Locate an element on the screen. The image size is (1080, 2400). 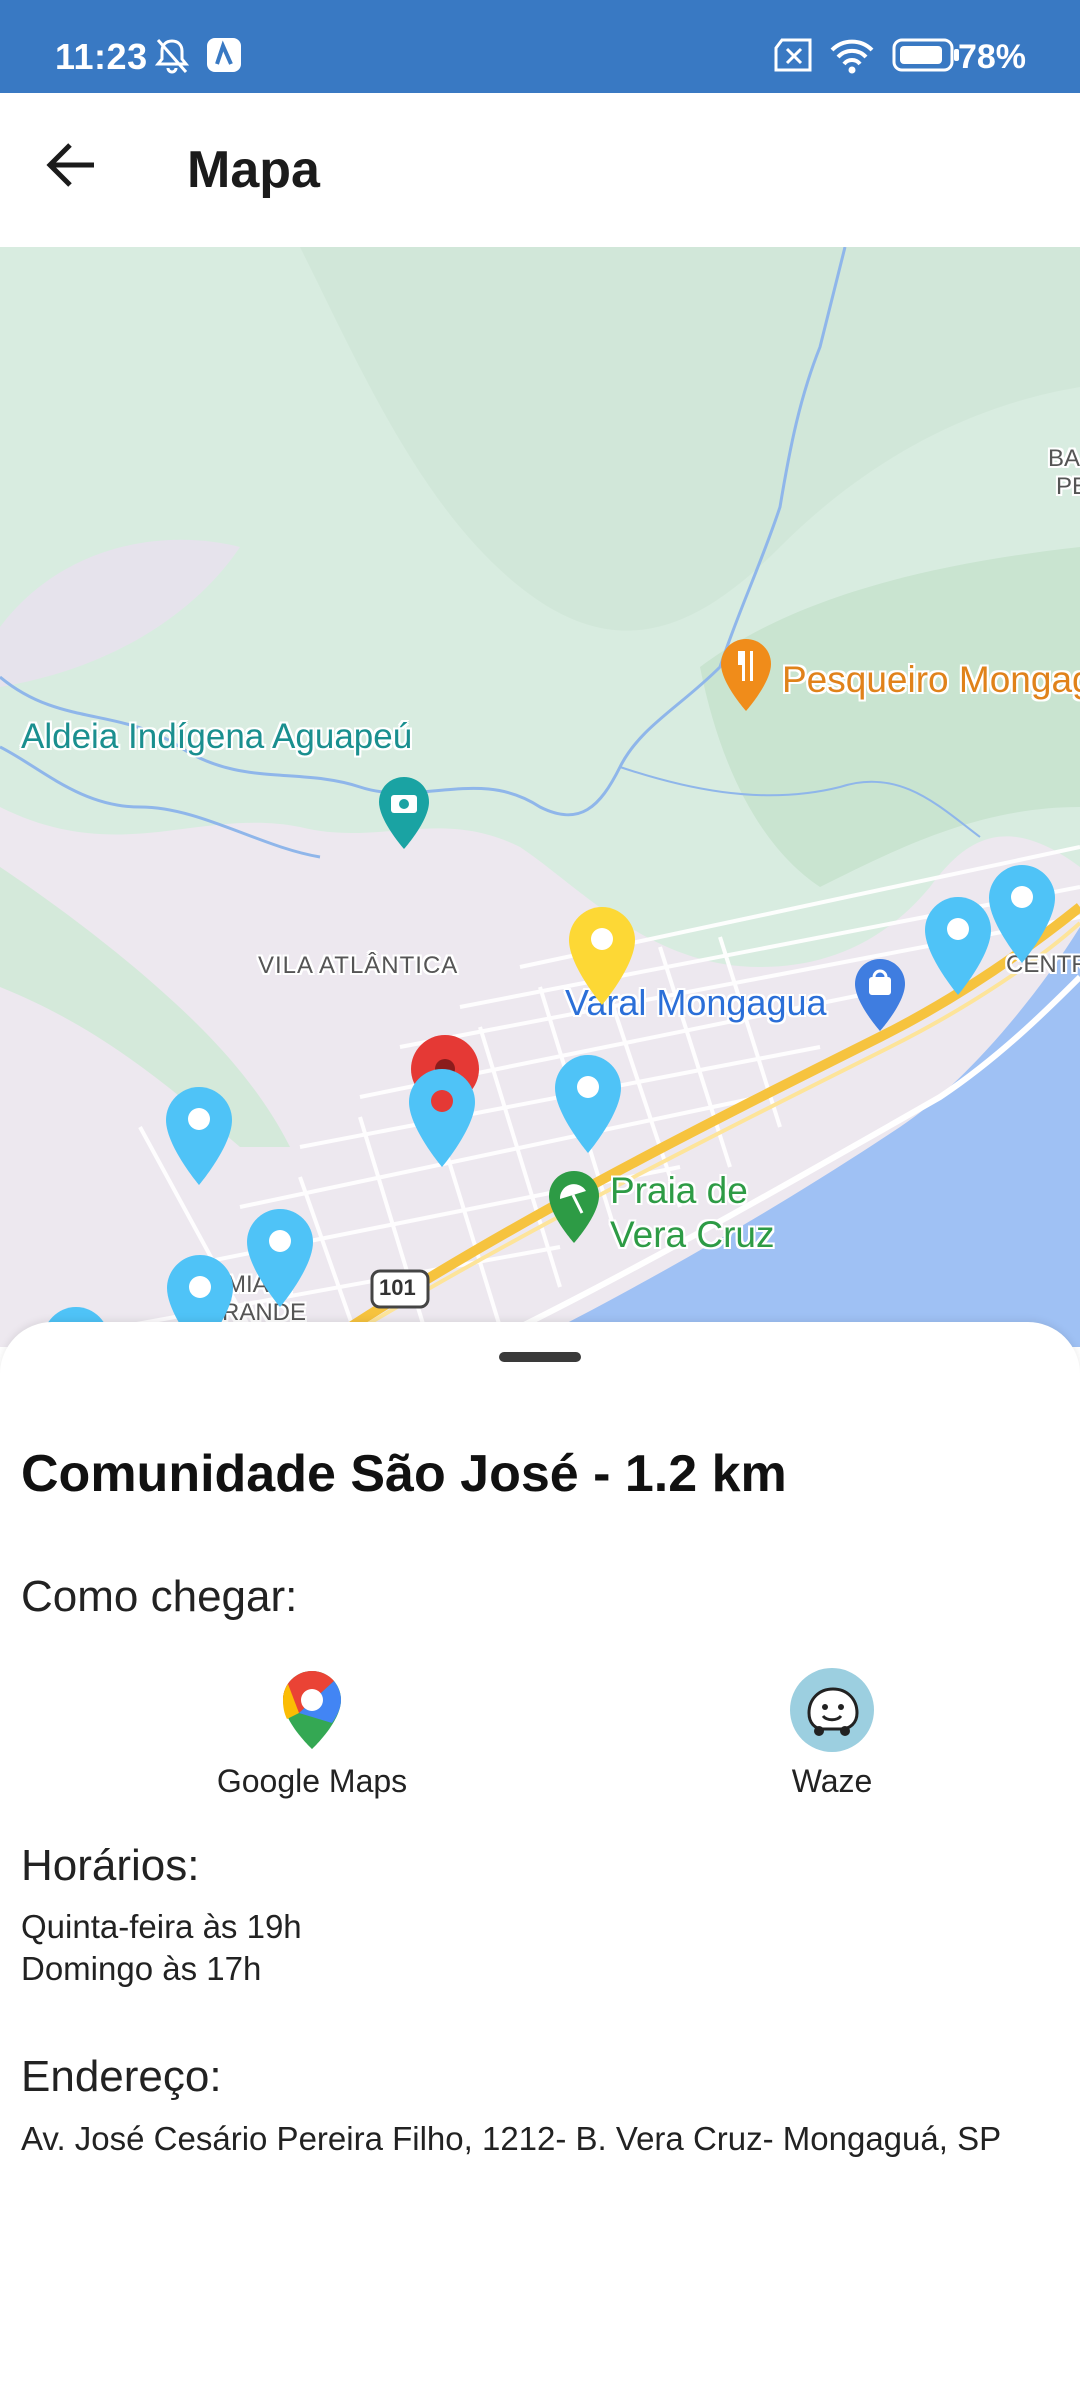
schedule-label: Horários: is located at coordinates (110, 1865).